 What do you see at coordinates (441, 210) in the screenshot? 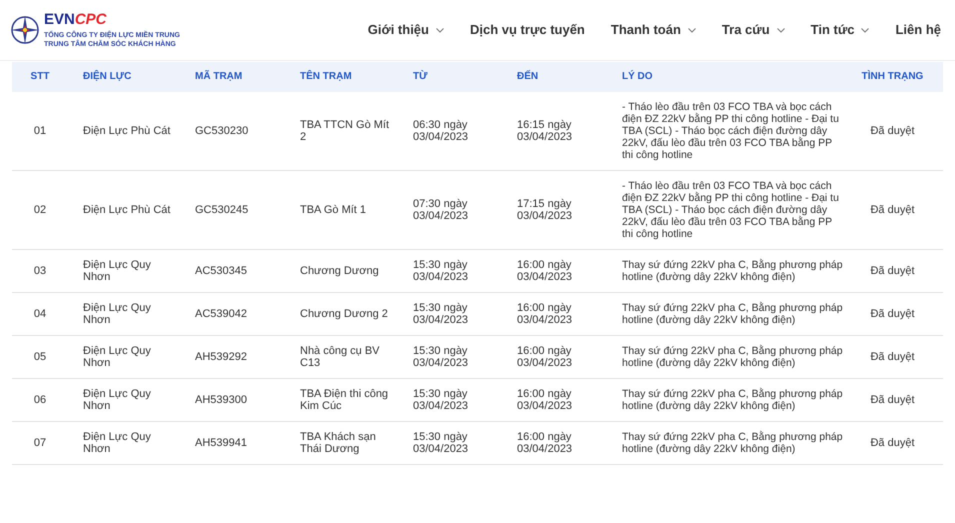
I see `start-time-cell-text: 07:30 ngày 03/04/2023` at bounding box center [441, 210].